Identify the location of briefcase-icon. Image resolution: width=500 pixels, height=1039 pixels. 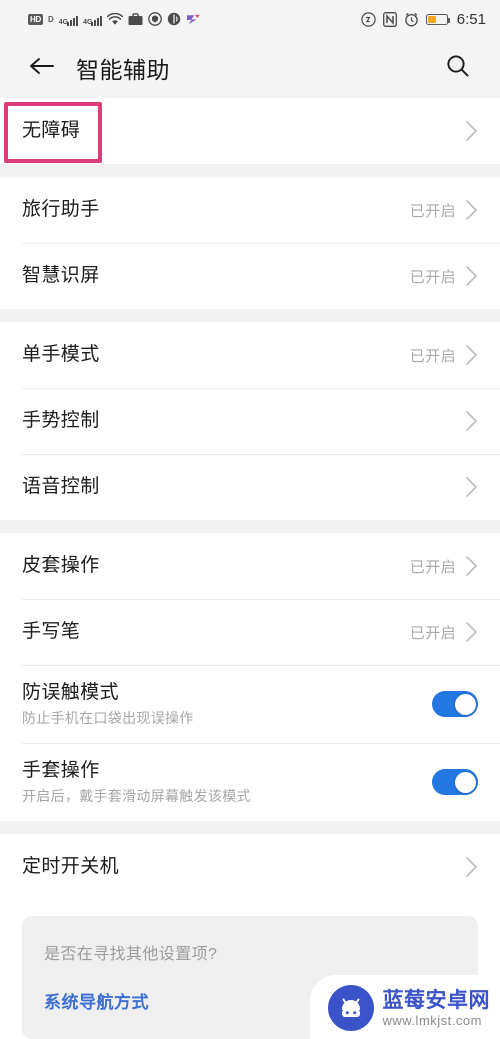
(135, 19).